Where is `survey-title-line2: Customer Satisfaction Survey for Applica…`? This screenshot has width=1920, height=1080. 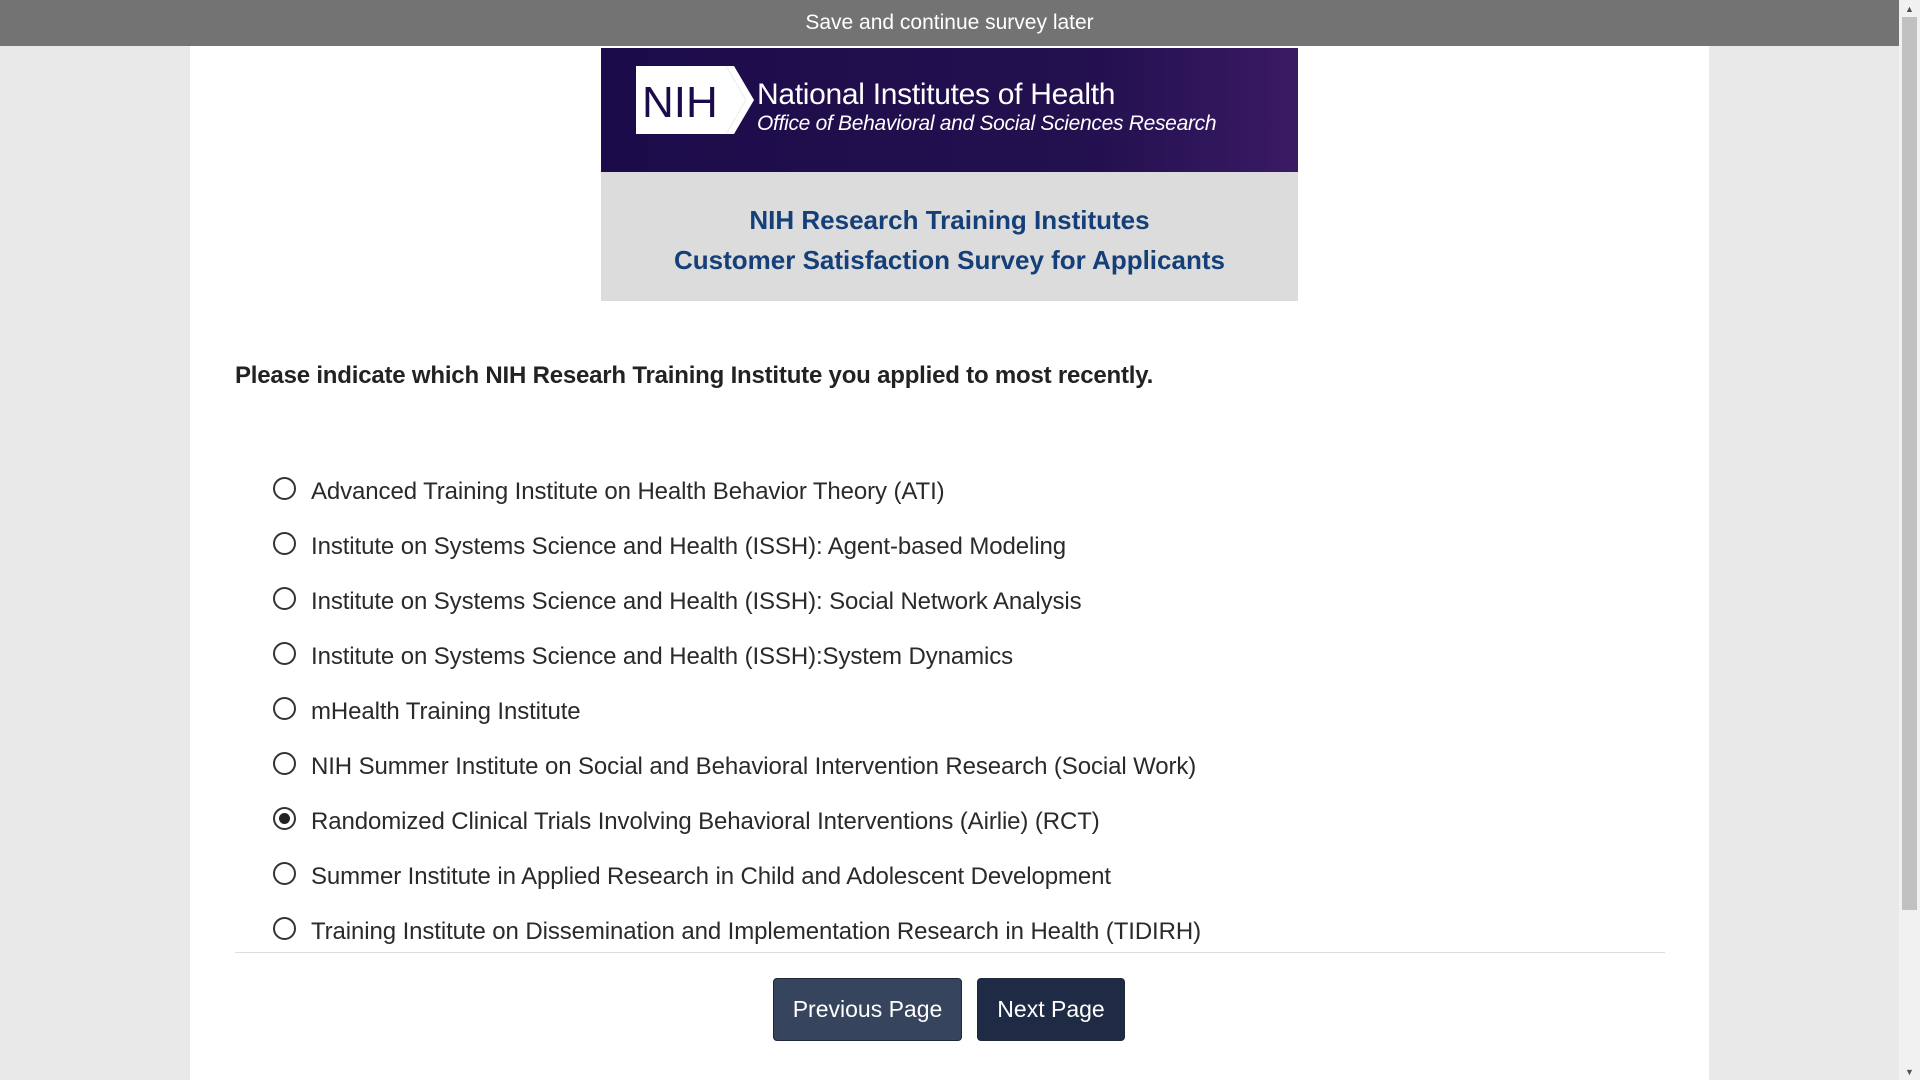 survey-title-line2: Customer Satisfaction Survey for Applica… is located at coordinates (949, 260).